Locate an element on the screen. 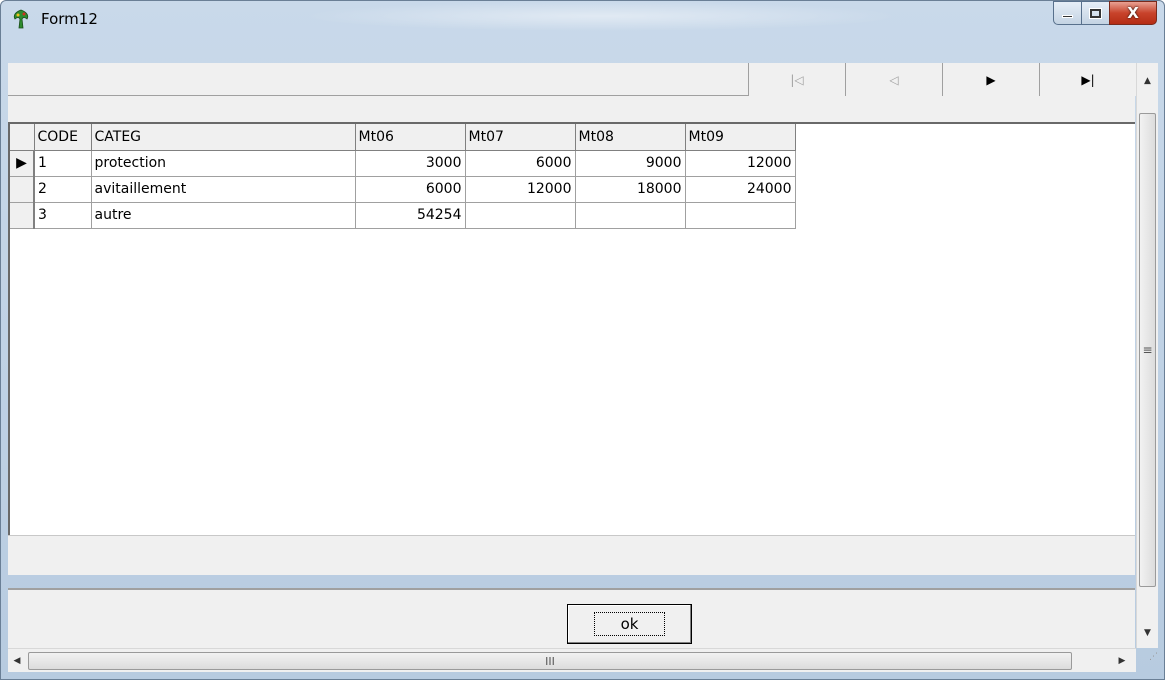  cell-code: 2 is located at coordinates (63, 189).